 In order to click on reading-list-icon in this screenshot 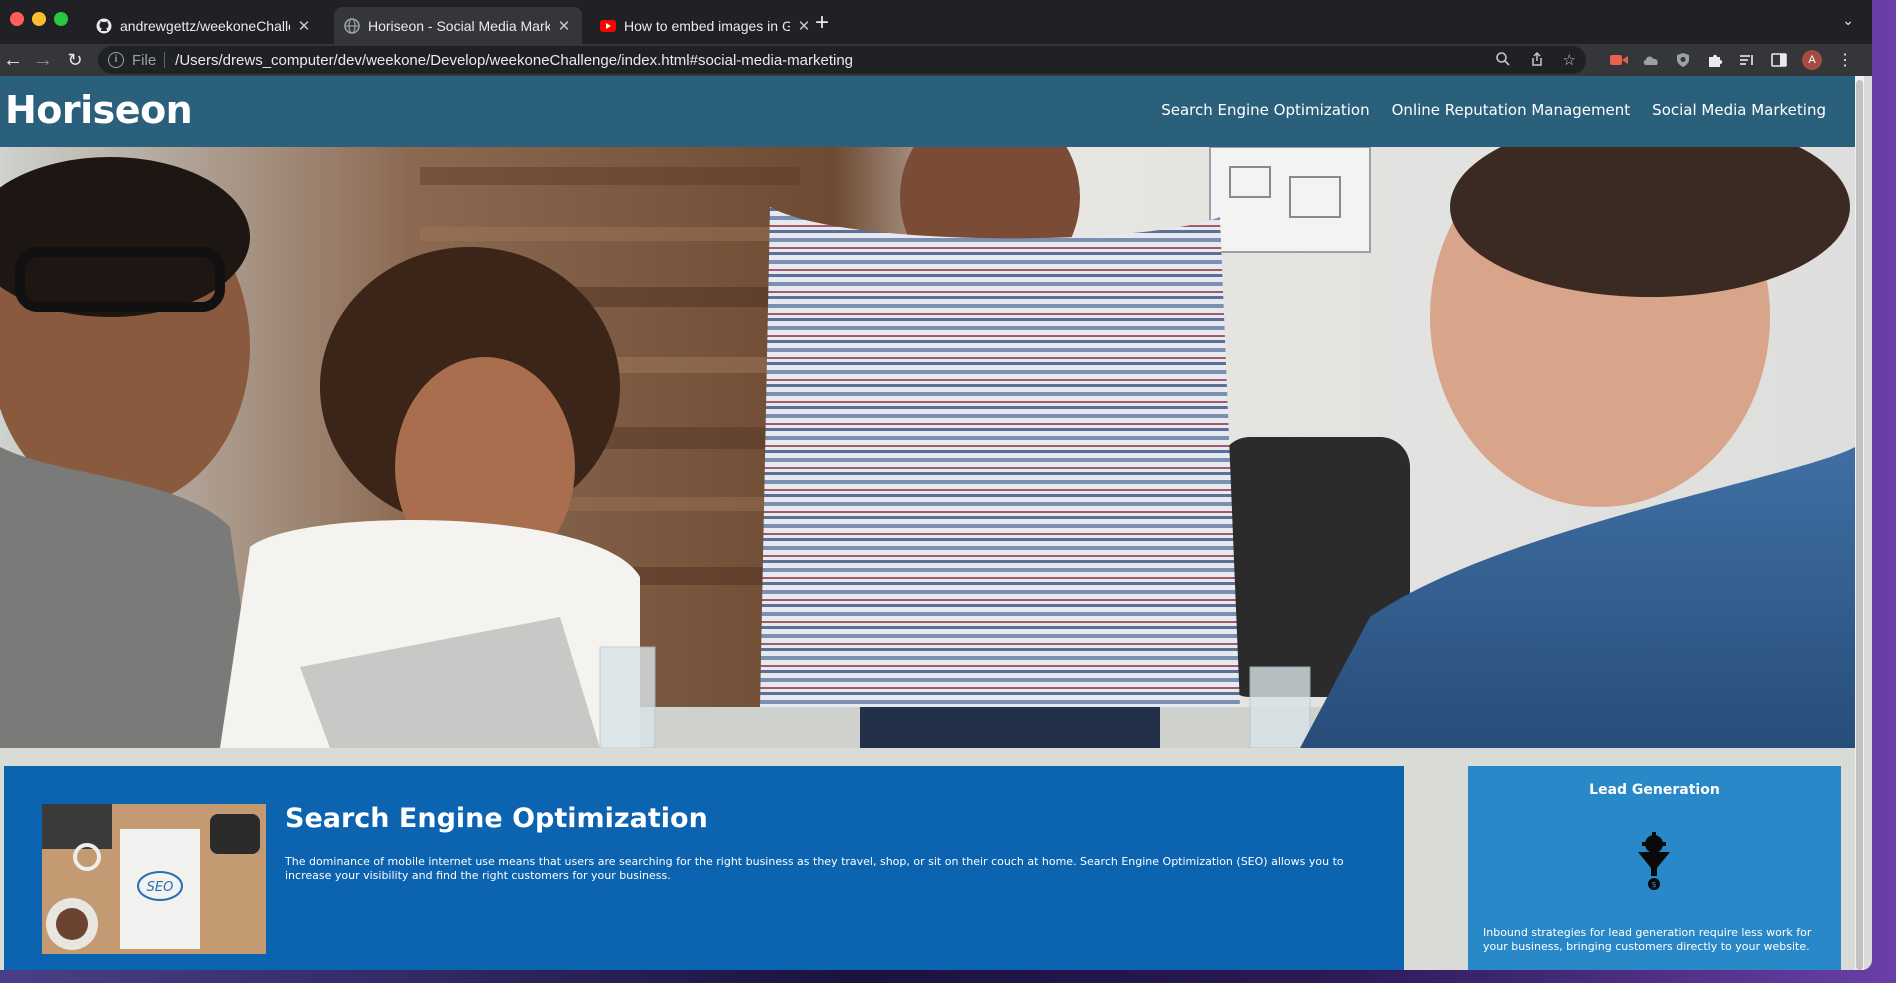, I will do `click(1747, 60)`.